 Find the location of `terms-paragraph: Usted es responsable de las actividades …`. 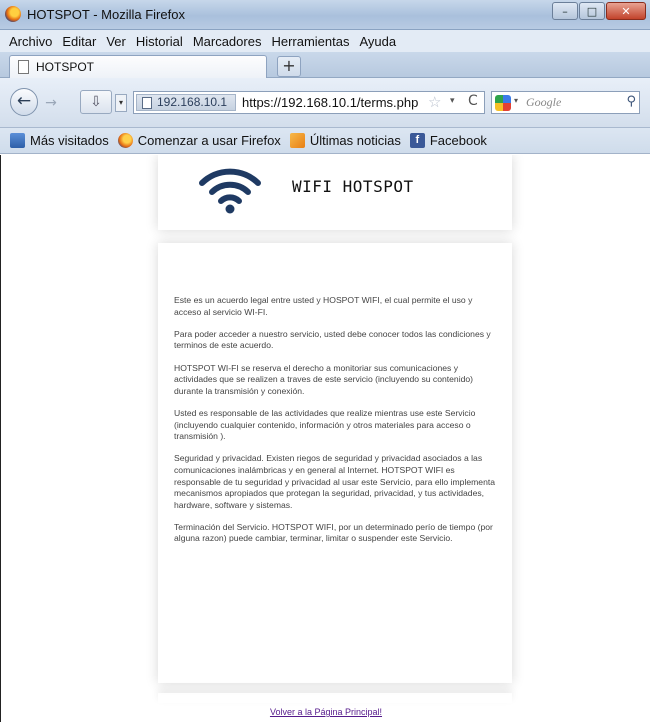

terms-paragraph: Usted es responsable de las actividades … is located at coordinates (325, 424).